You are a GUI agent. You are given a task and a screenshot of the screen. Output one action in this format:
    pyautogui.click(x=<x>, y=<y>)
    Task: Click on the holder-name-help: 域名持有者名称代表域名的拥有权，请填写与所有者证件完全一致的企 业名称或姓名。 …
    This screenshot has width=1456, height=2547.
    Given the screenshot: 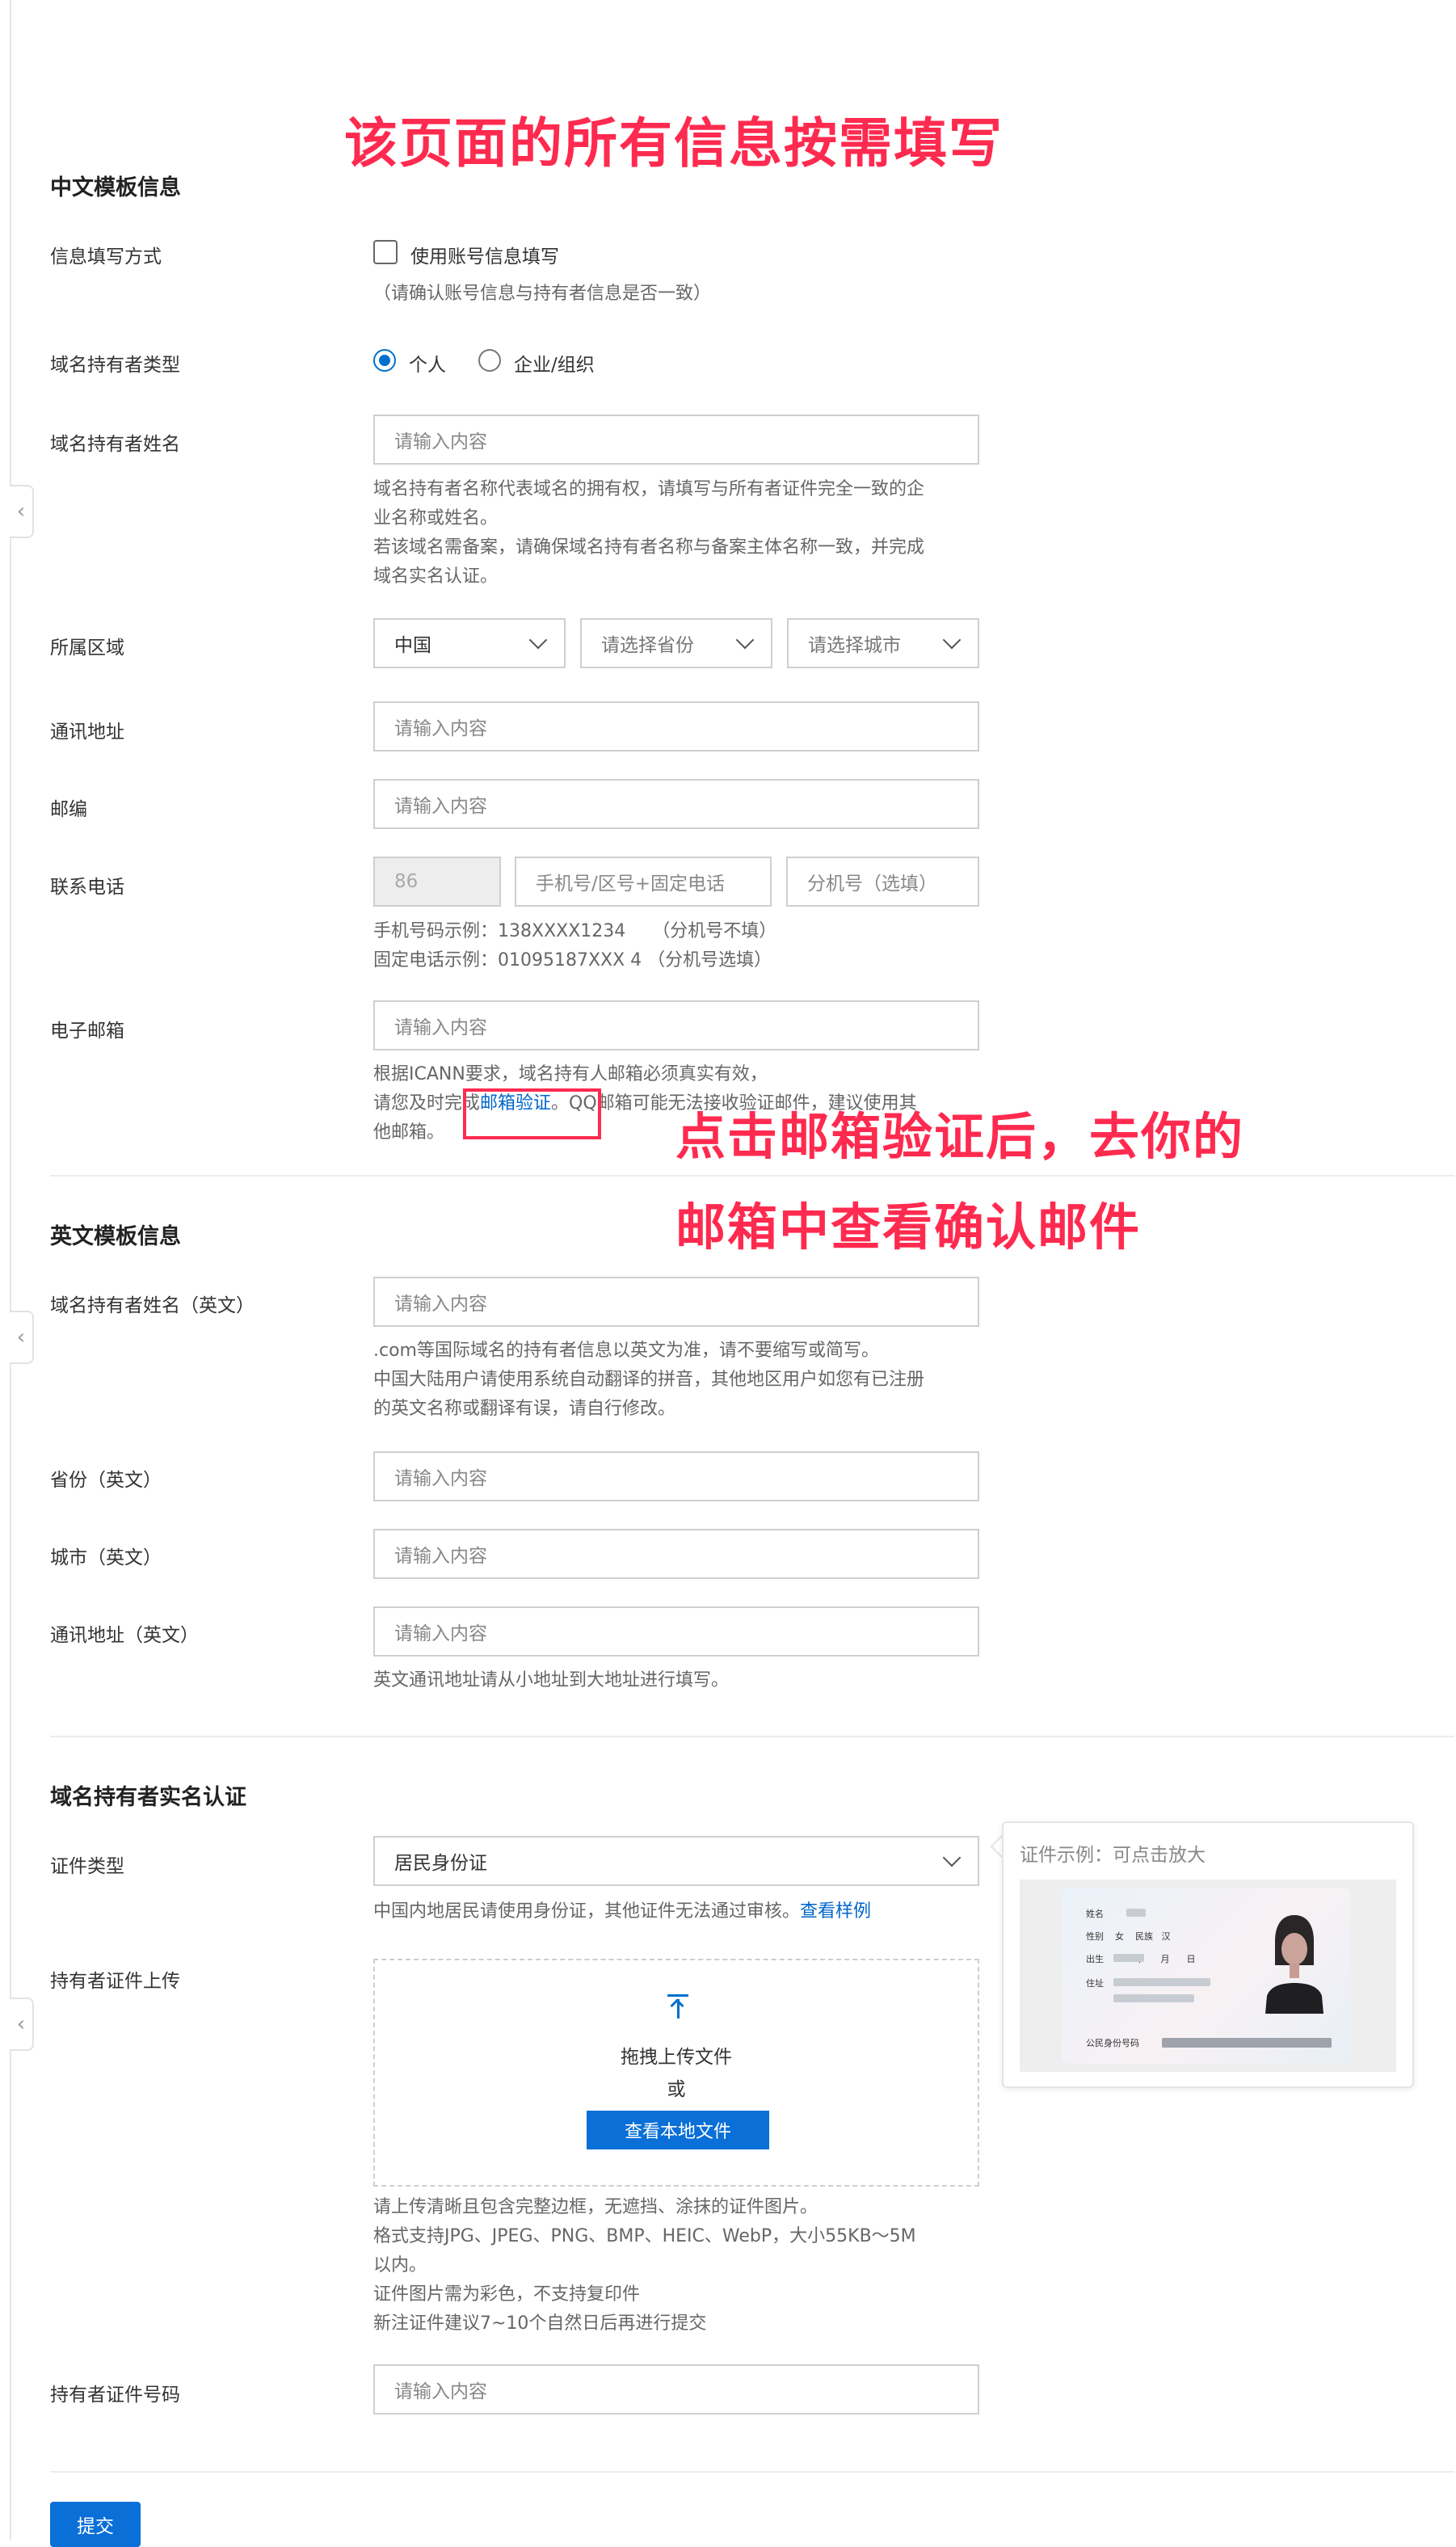 What is the action you would take?
    pyautogui.click(x=649, y=533)
    